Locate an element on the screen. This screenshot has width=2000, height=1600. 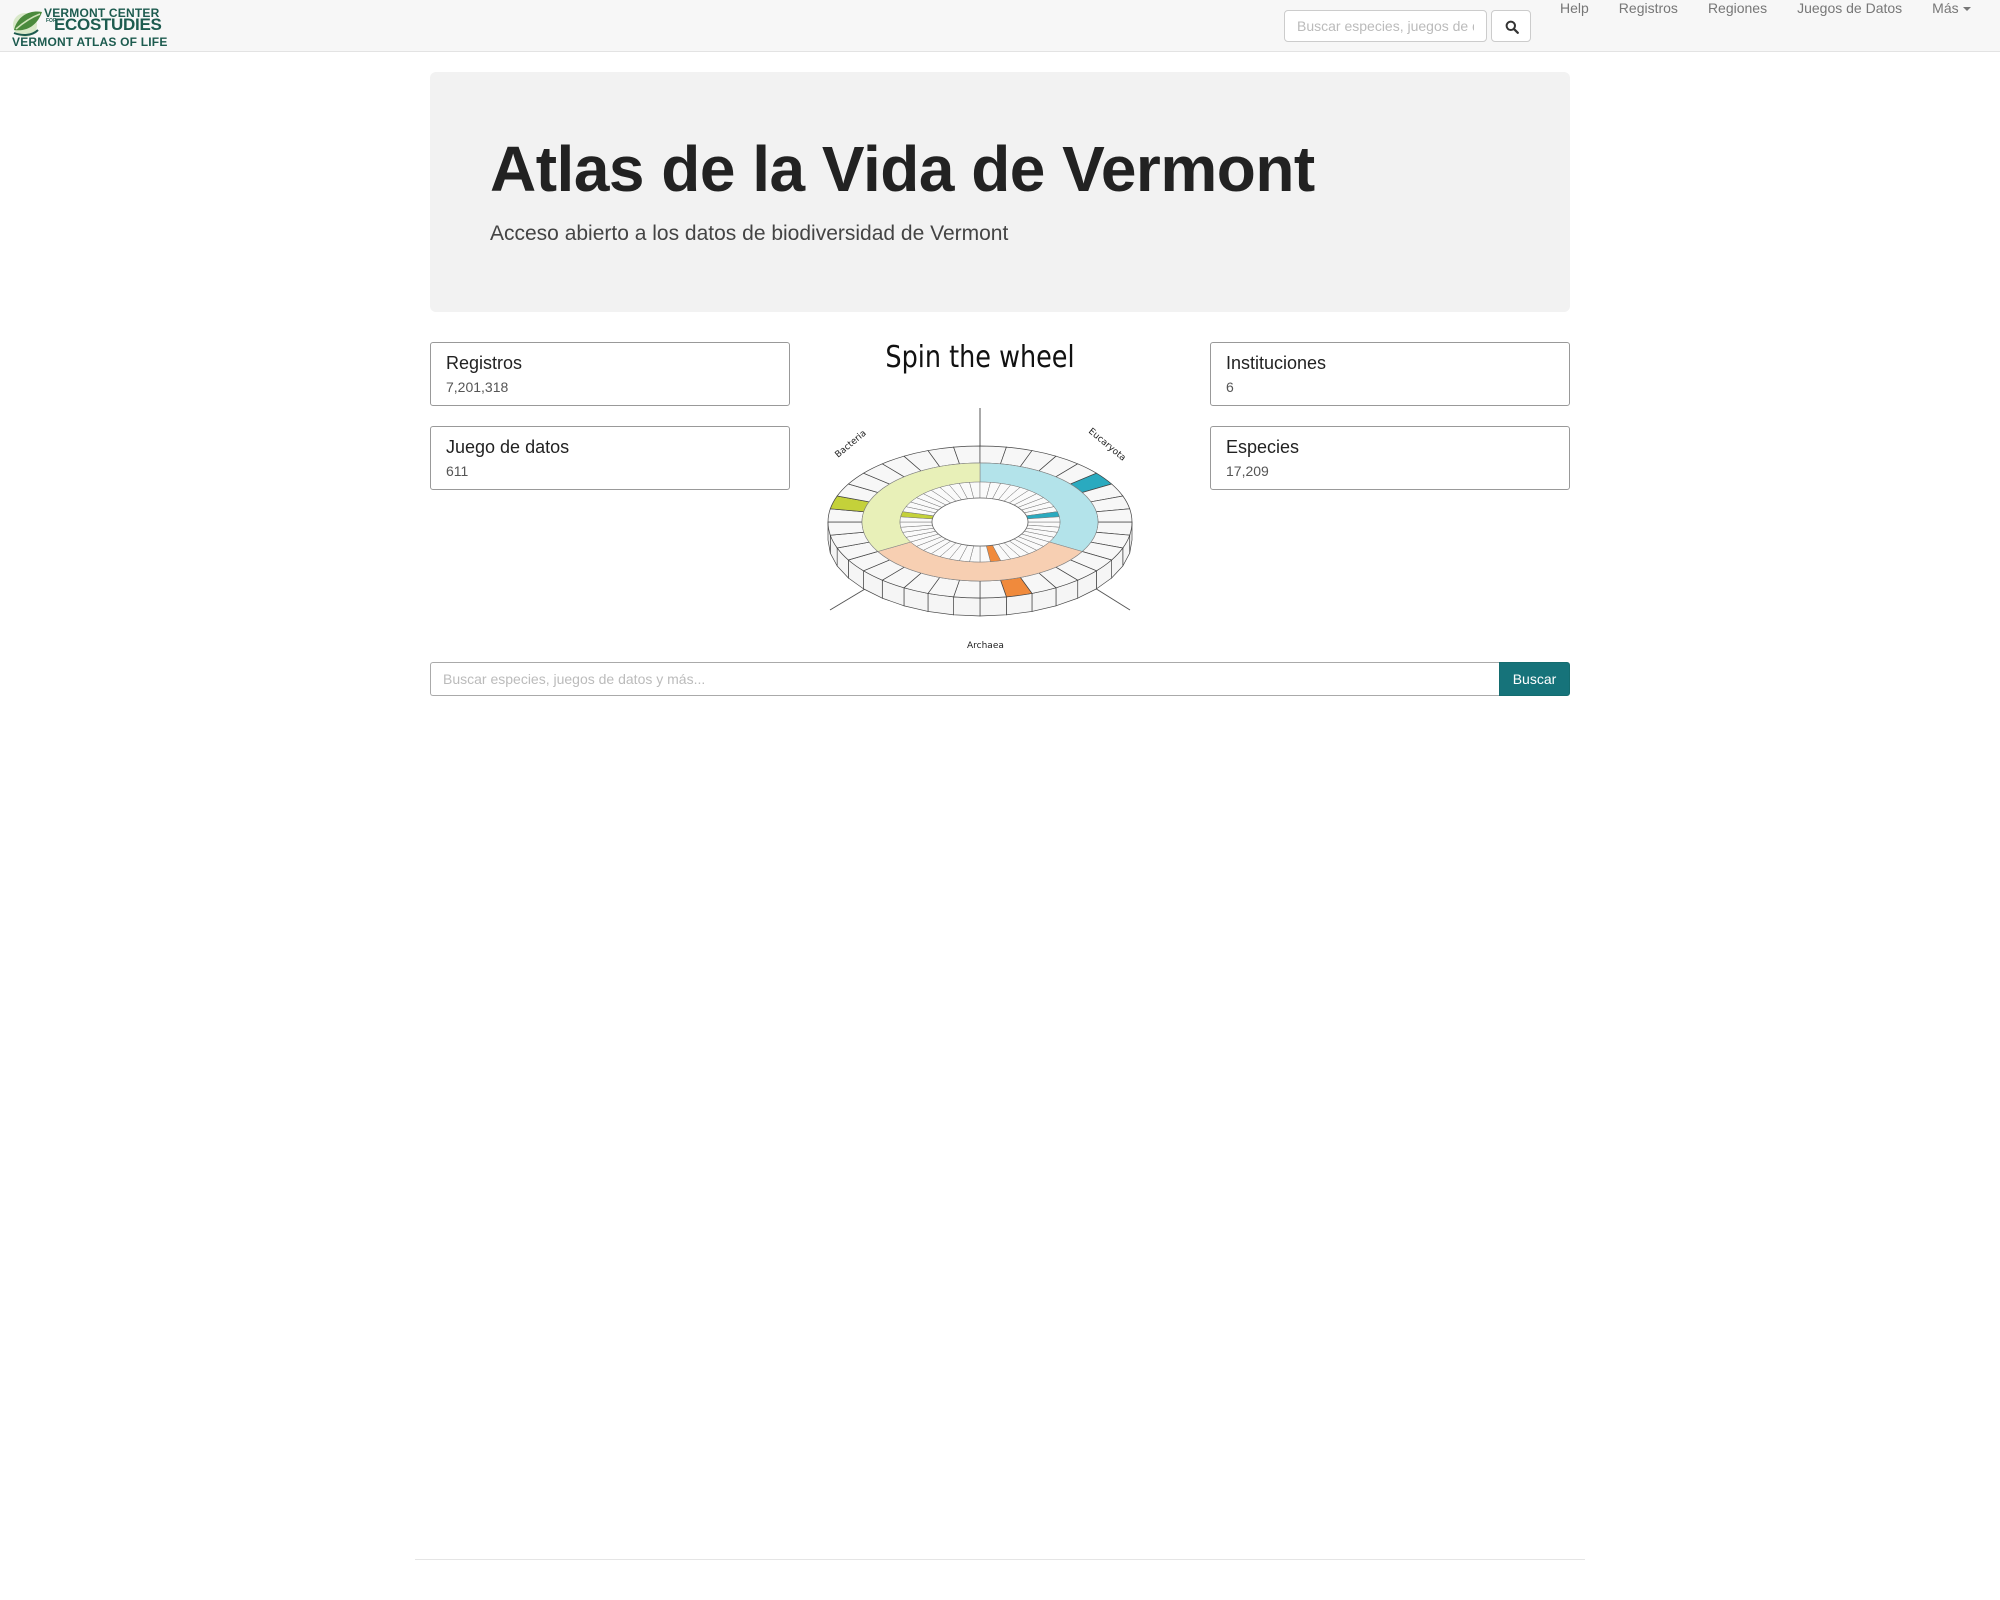
stat-value: 17,209 is located at coordinates (1247, 471).